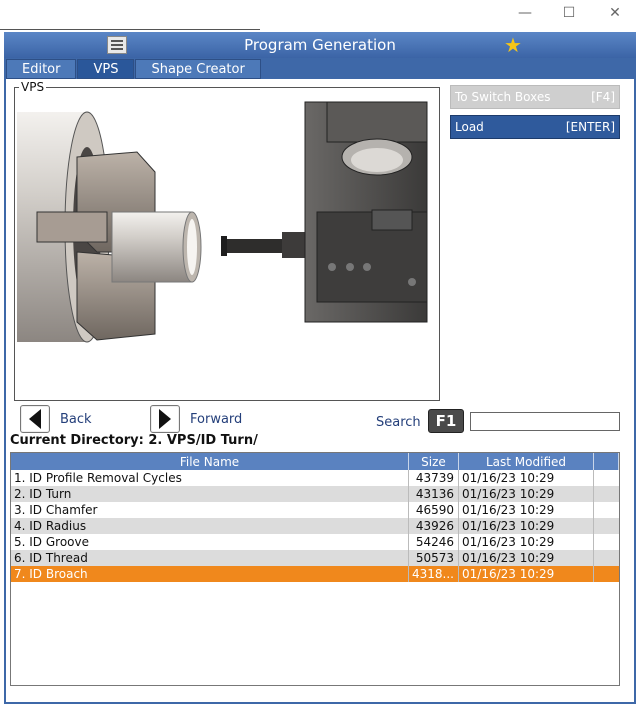  I want to click on file-size-cell: 43739, so click(434, 478).